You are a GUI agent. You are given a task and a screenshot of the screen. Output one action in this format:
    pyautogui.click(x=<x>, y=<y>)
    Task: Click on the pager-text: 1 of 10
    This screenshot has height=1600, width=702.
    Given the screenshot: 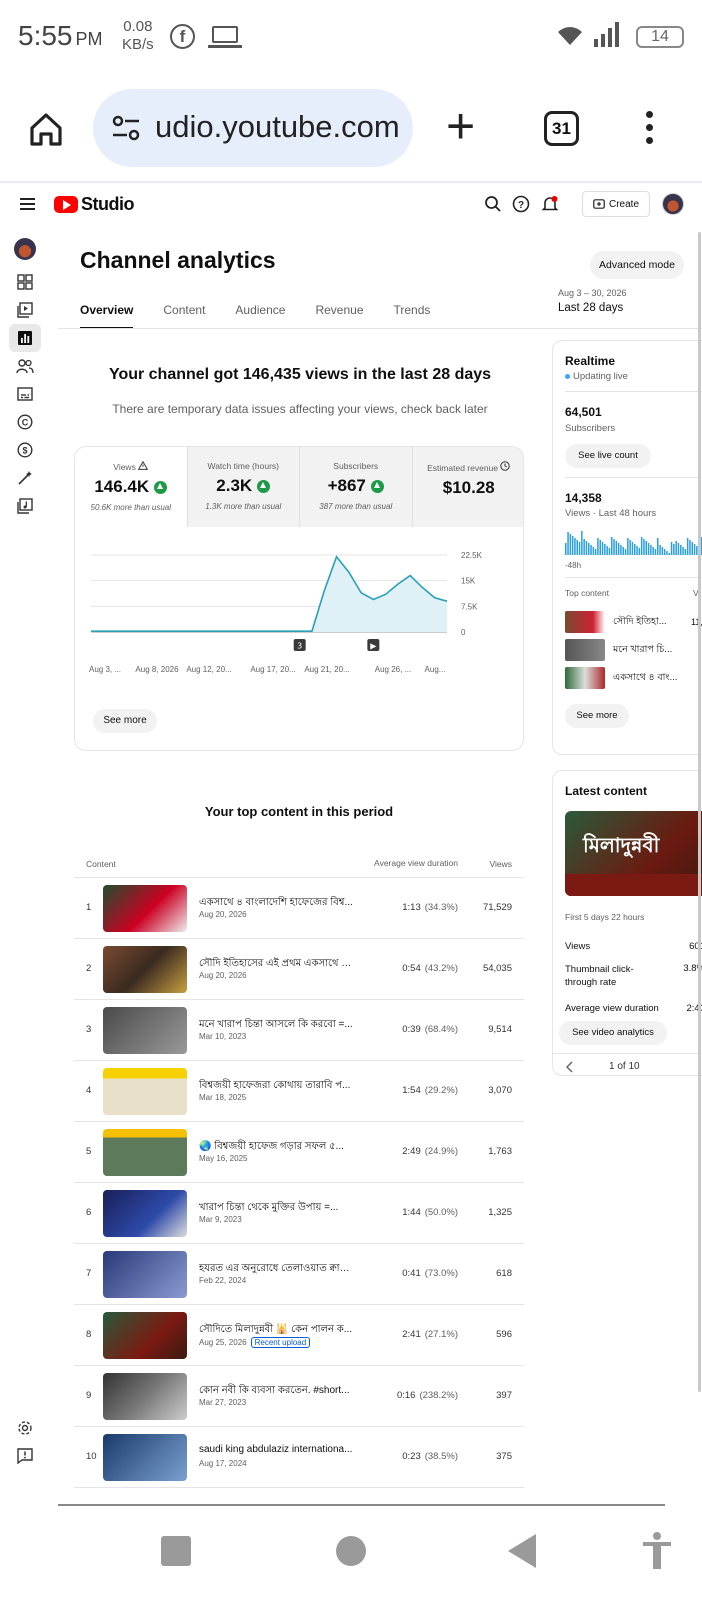 What is the action you would take?
    pyautogui.click(x=624, y=1066)
    